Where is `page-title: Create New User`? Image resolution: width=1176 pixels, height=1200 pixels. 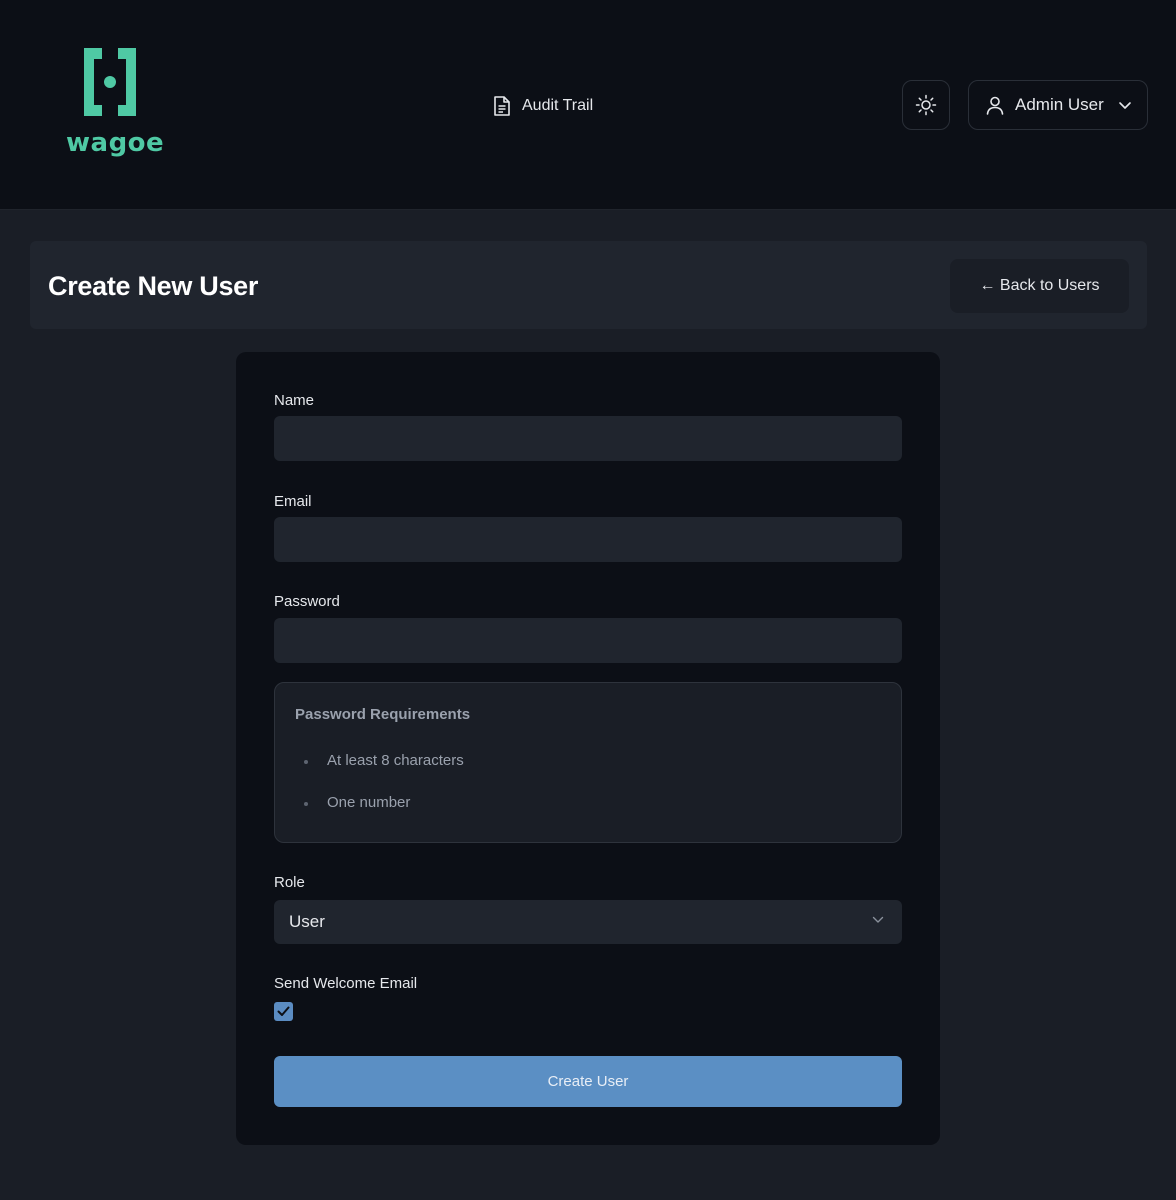 page-title: Create New User is located at coordinates (153, 286).